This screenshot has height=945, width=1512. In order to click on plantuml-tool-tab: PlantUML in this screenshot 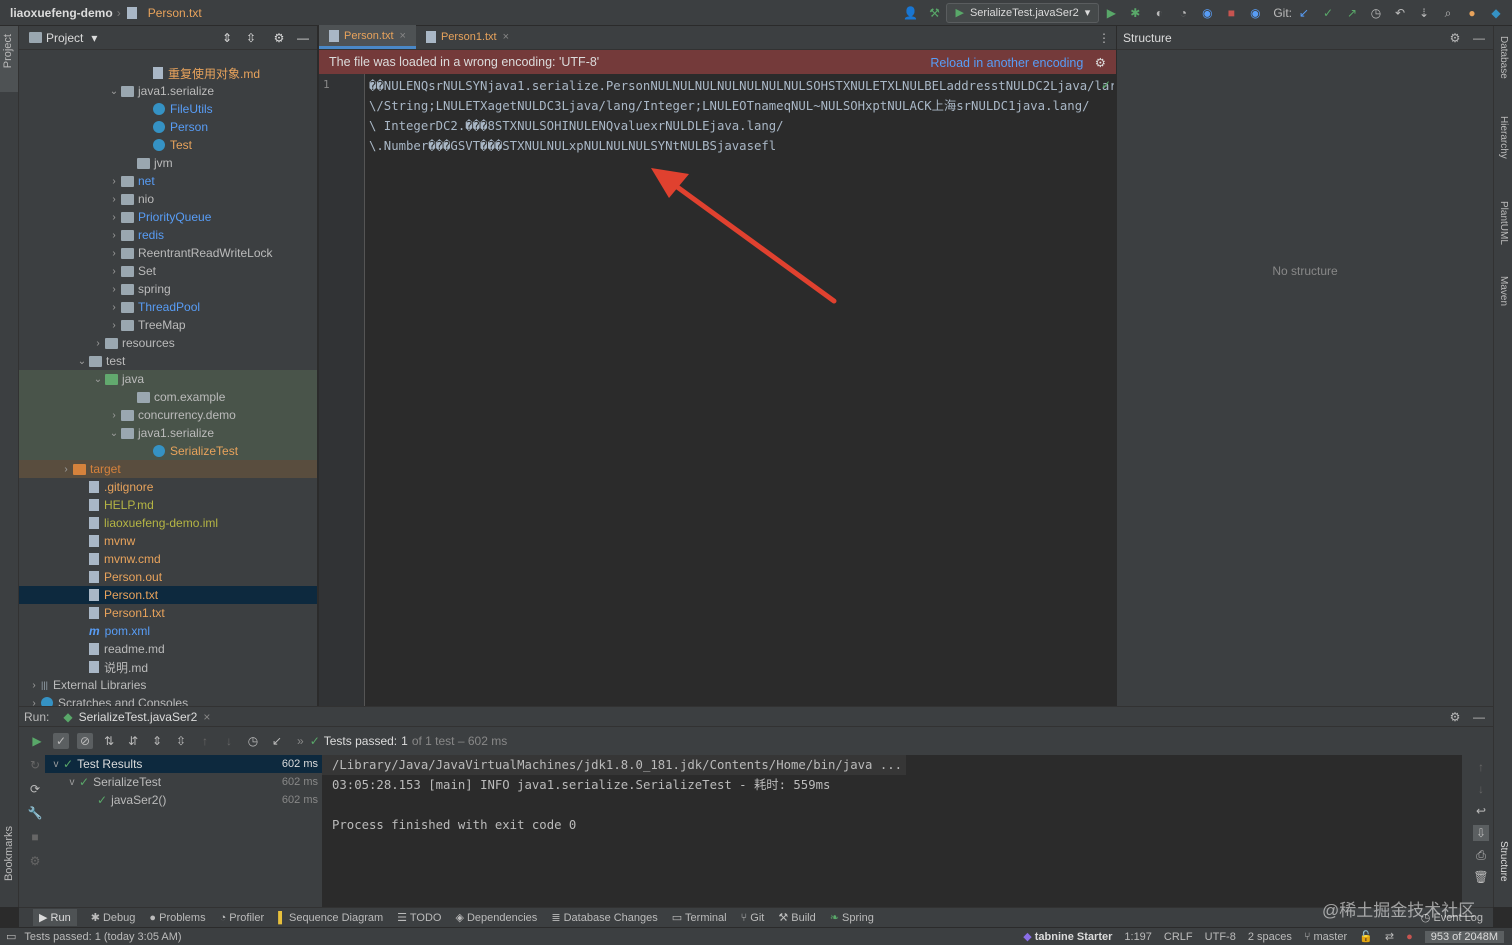, I will do `click(1503, 223)`.